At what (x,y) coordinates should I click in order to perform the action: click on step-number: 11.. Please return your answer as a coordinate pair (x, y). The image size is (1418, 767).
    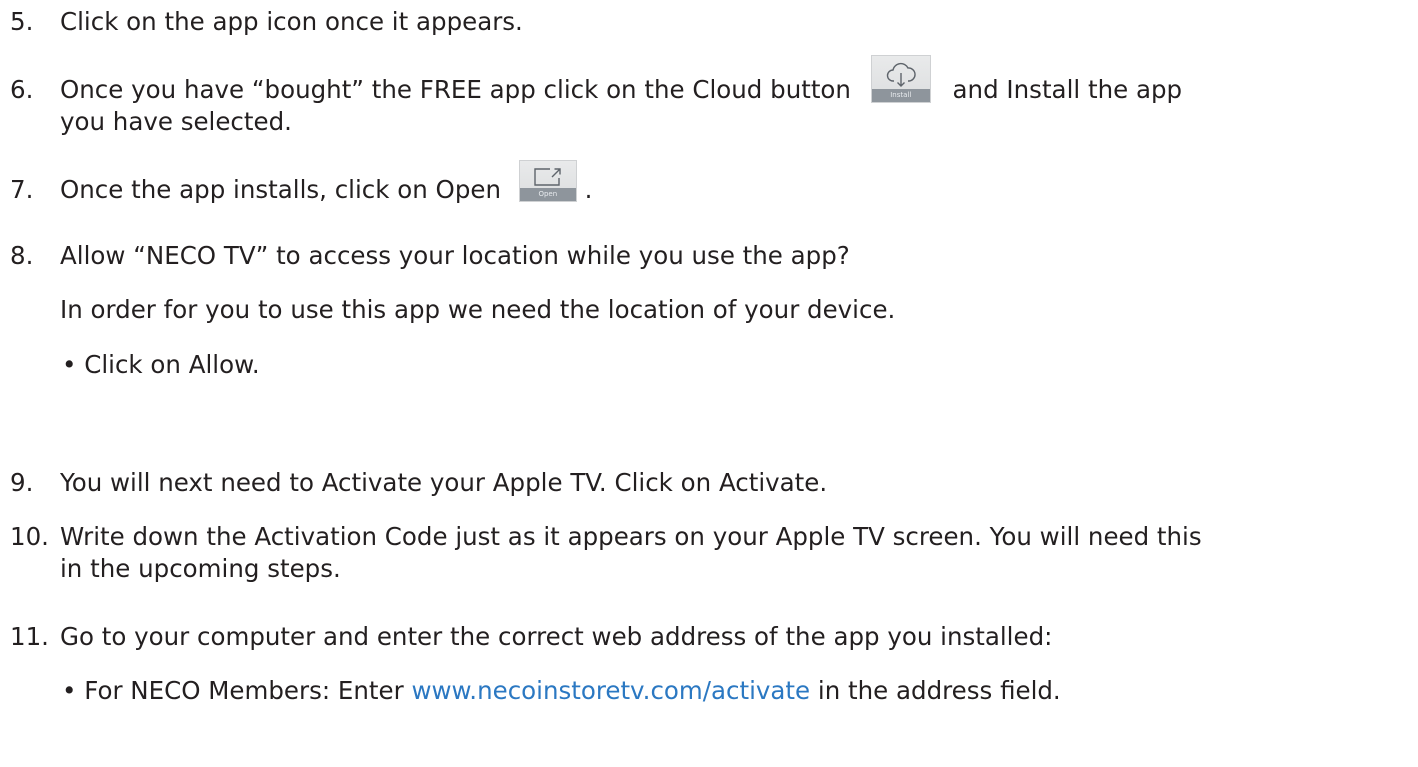
    Looking at the image, I should click on (29, 636).